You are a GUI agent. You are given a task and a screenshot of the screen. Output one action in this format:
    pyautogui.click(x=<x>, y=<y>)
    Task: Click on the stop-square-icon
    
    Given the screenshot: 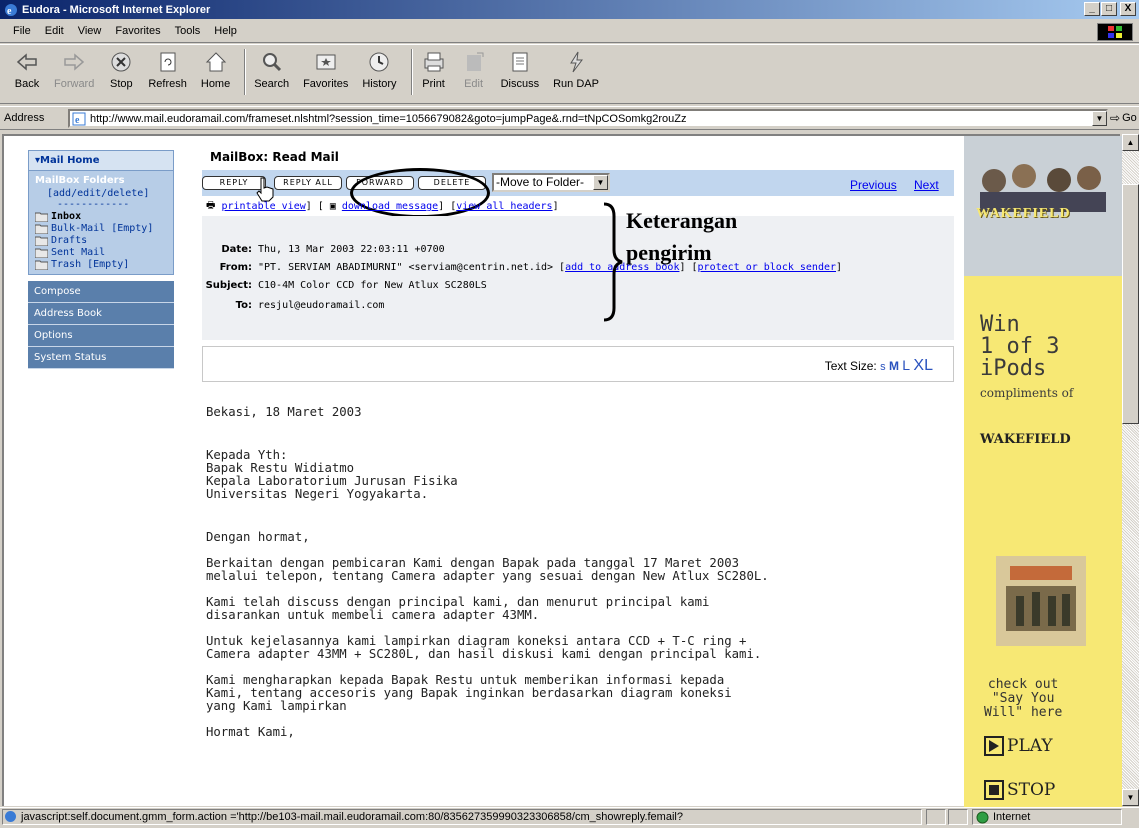 What is the action you would take?
    pyautogui.click(x=994, y=790)
    